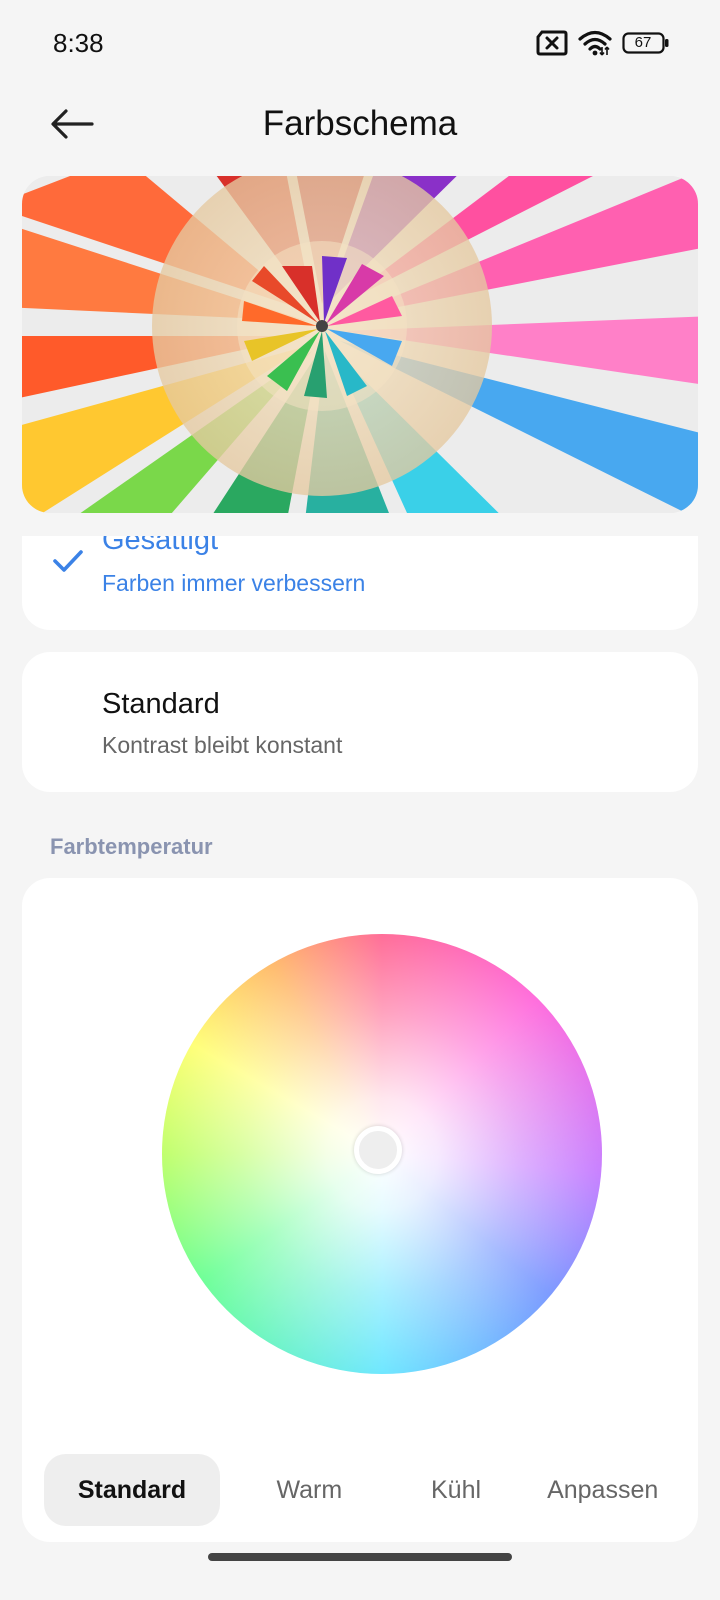 The image size is (720, 1600). Describe the element at coordinates (234, 583) in the screenshot. I see `option-subtitle: Farben immer verbessern` at that location.